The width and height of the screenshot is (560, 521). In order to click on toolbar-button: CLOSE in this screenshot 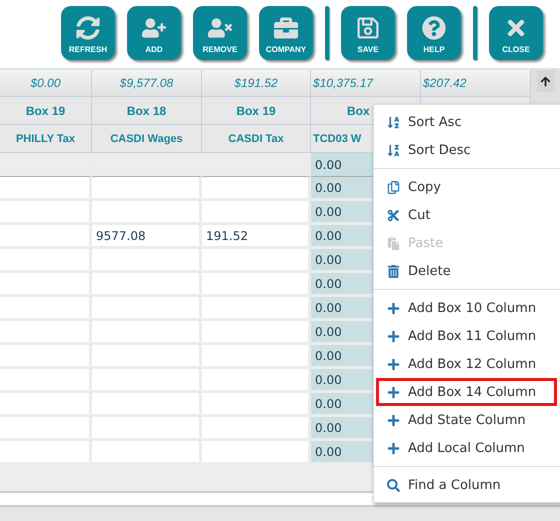, I will do `click(516, 33)`.